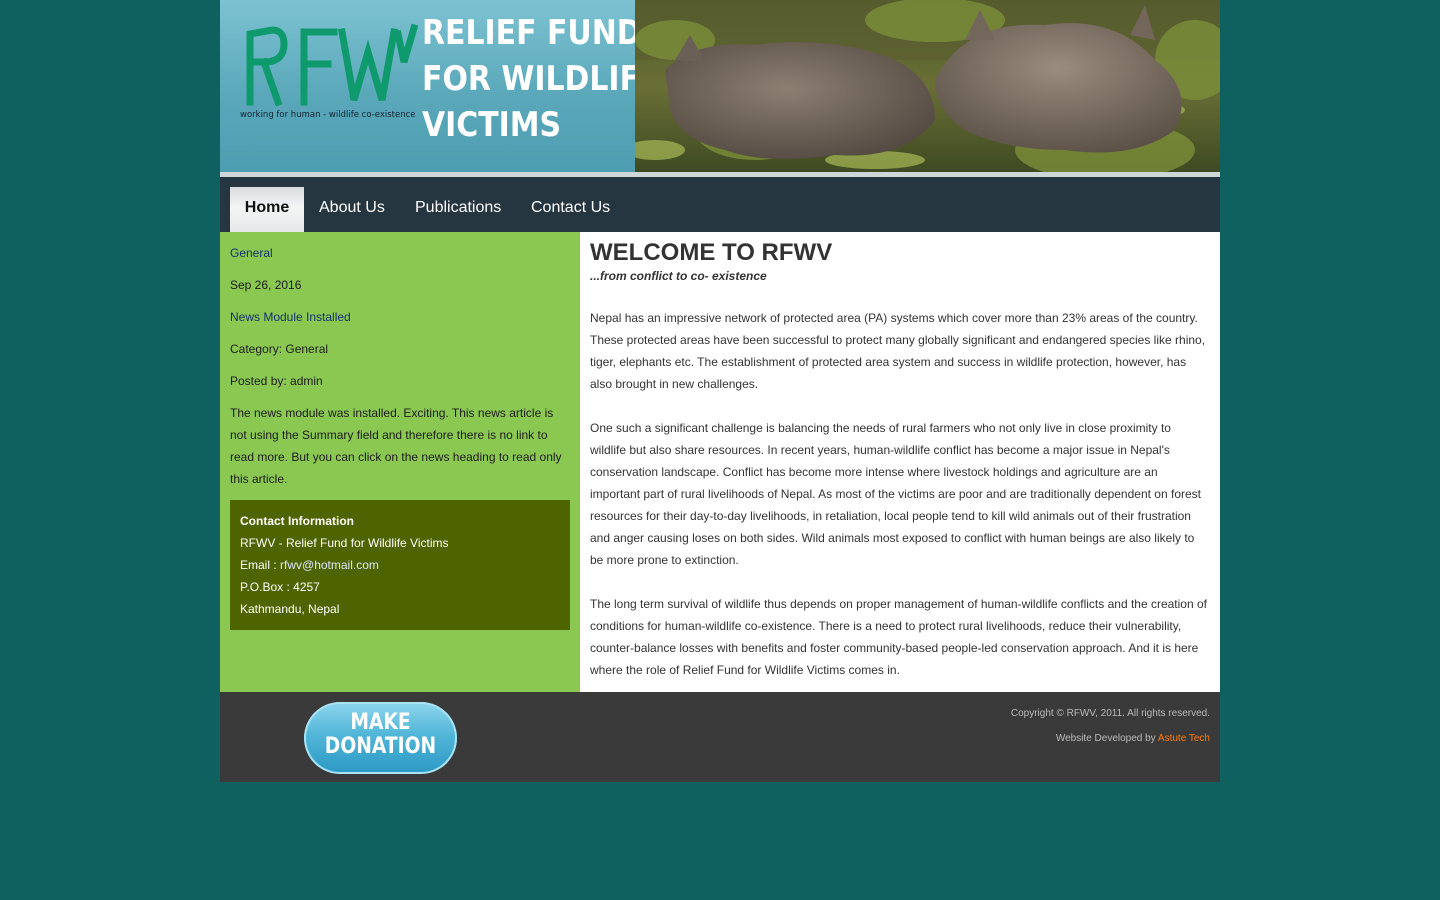 The width and height of the screenshot is (1440, 900). What do you see at coordinates (1106, 738) in the screenshot?
I see `developer-prefix: Website Developed by` at bounding box center [1106, 738].